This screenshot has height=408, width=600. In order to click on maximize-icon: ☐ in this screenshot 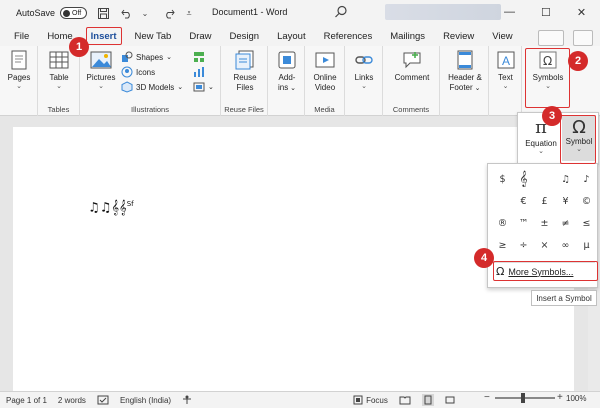, I will do `click(546, 12)`.